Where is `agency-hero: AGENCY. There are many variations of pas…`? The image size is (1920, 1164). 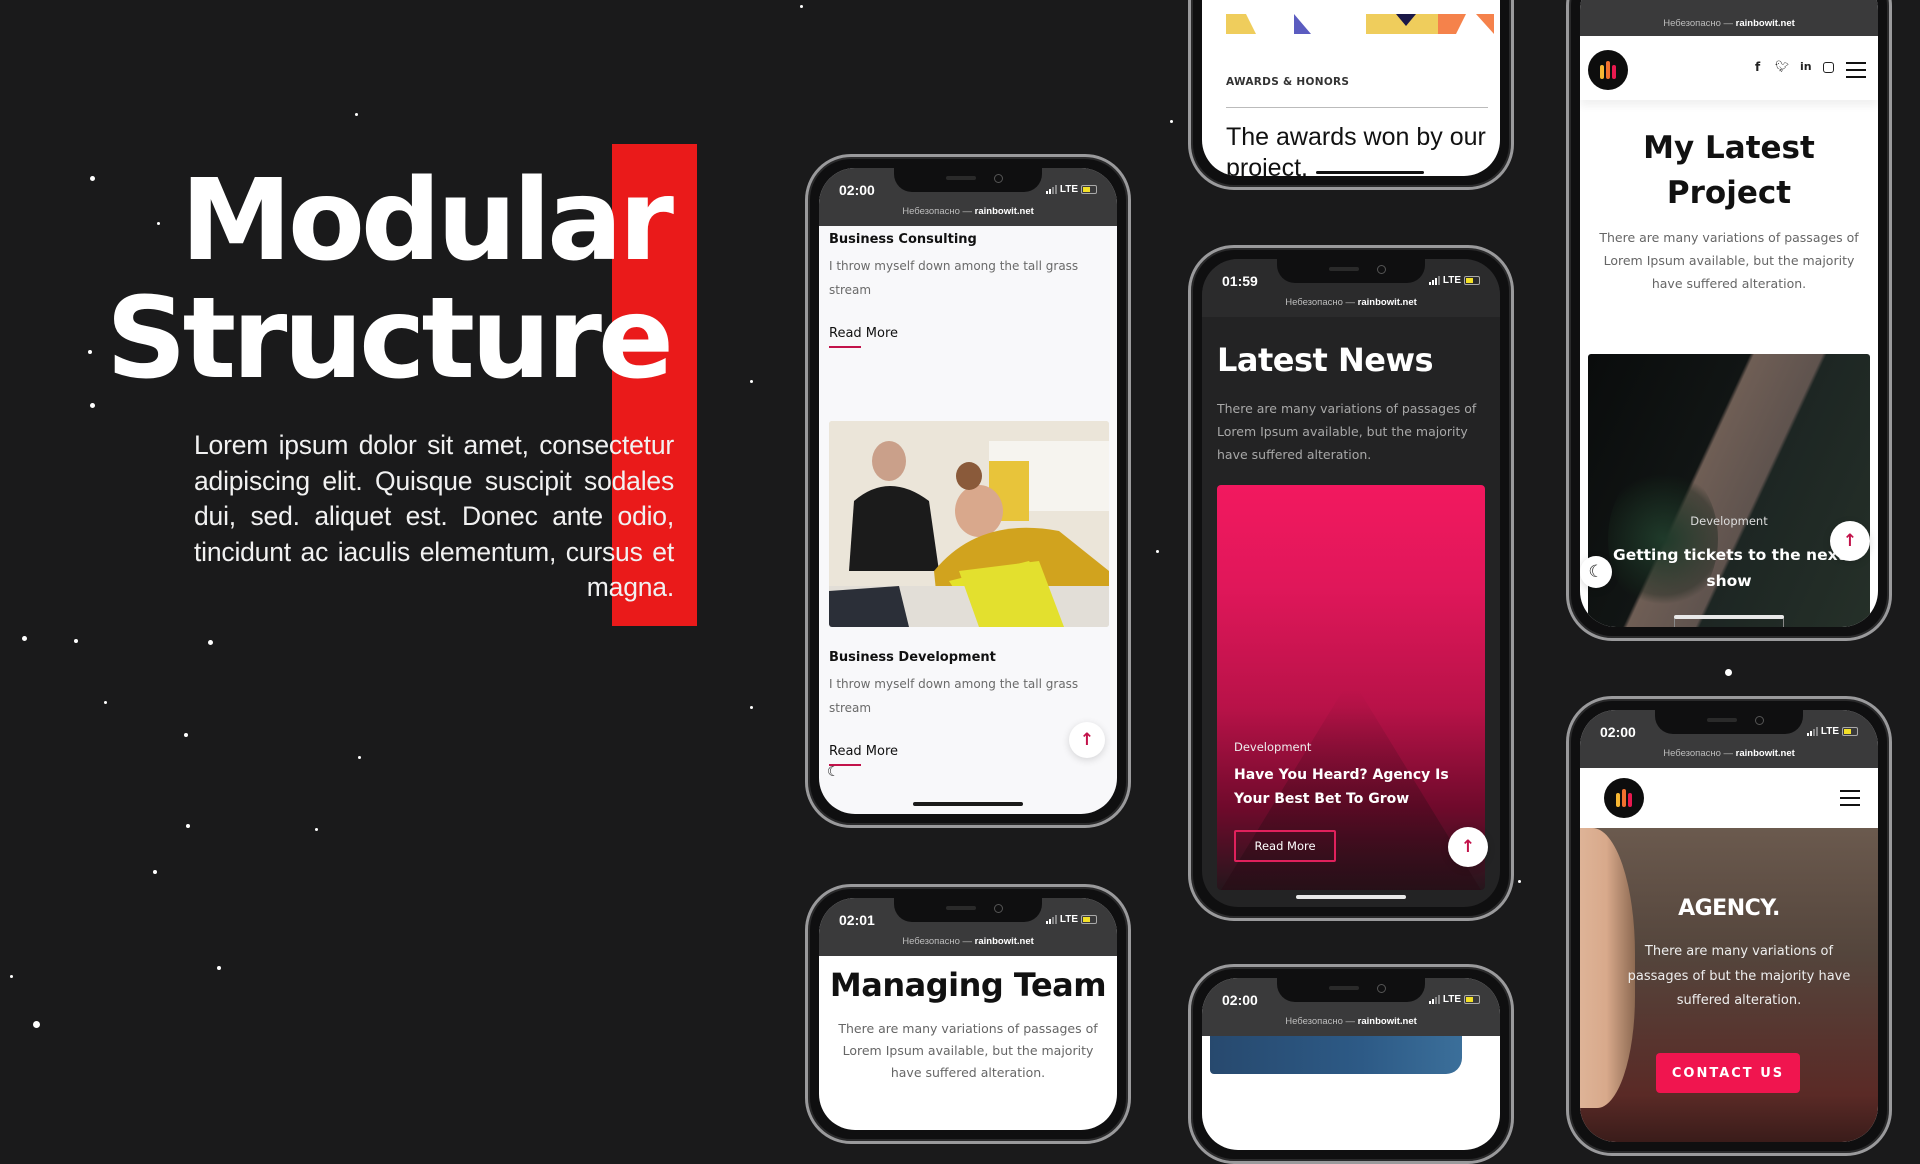
agency-hero: AGENCY. There are many variations of pas… is located at coordinates (1729, 985).